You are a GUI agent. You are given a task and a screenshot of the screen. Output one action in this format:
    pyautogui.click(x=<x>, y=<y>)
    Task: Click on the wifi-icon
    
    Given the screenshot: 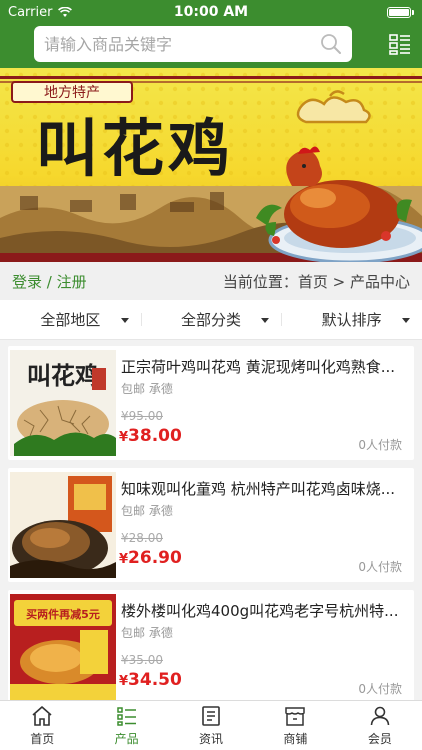 What is the action you would take?
    pyautogui.click(x=65, y=11)
    